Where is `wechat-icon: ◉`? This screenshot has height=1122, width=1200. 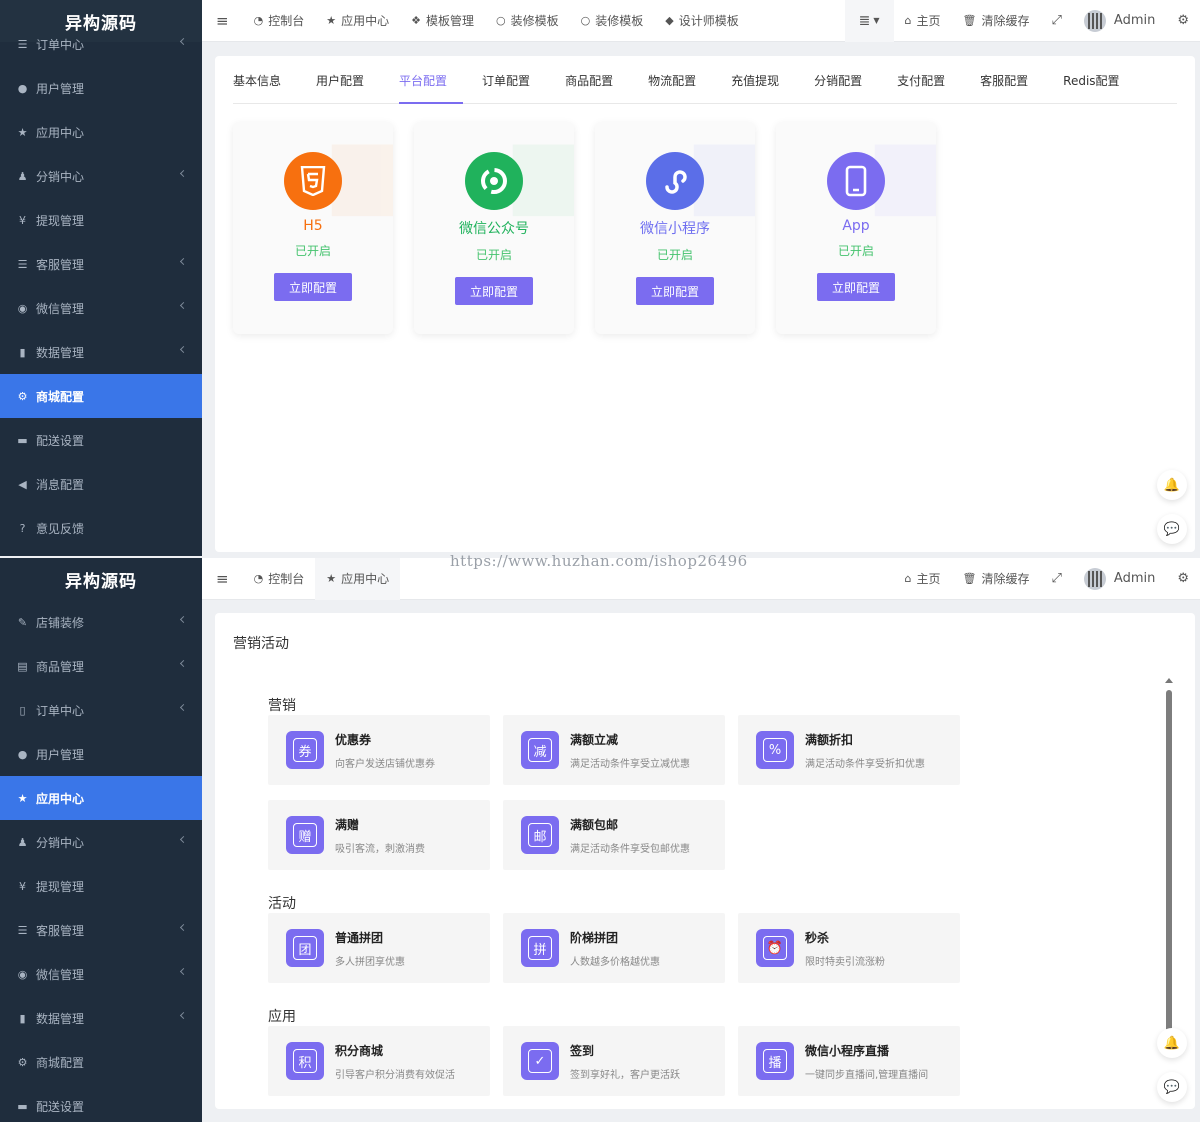
wechat-icon: ◉ is located at coordinates (22, 974).